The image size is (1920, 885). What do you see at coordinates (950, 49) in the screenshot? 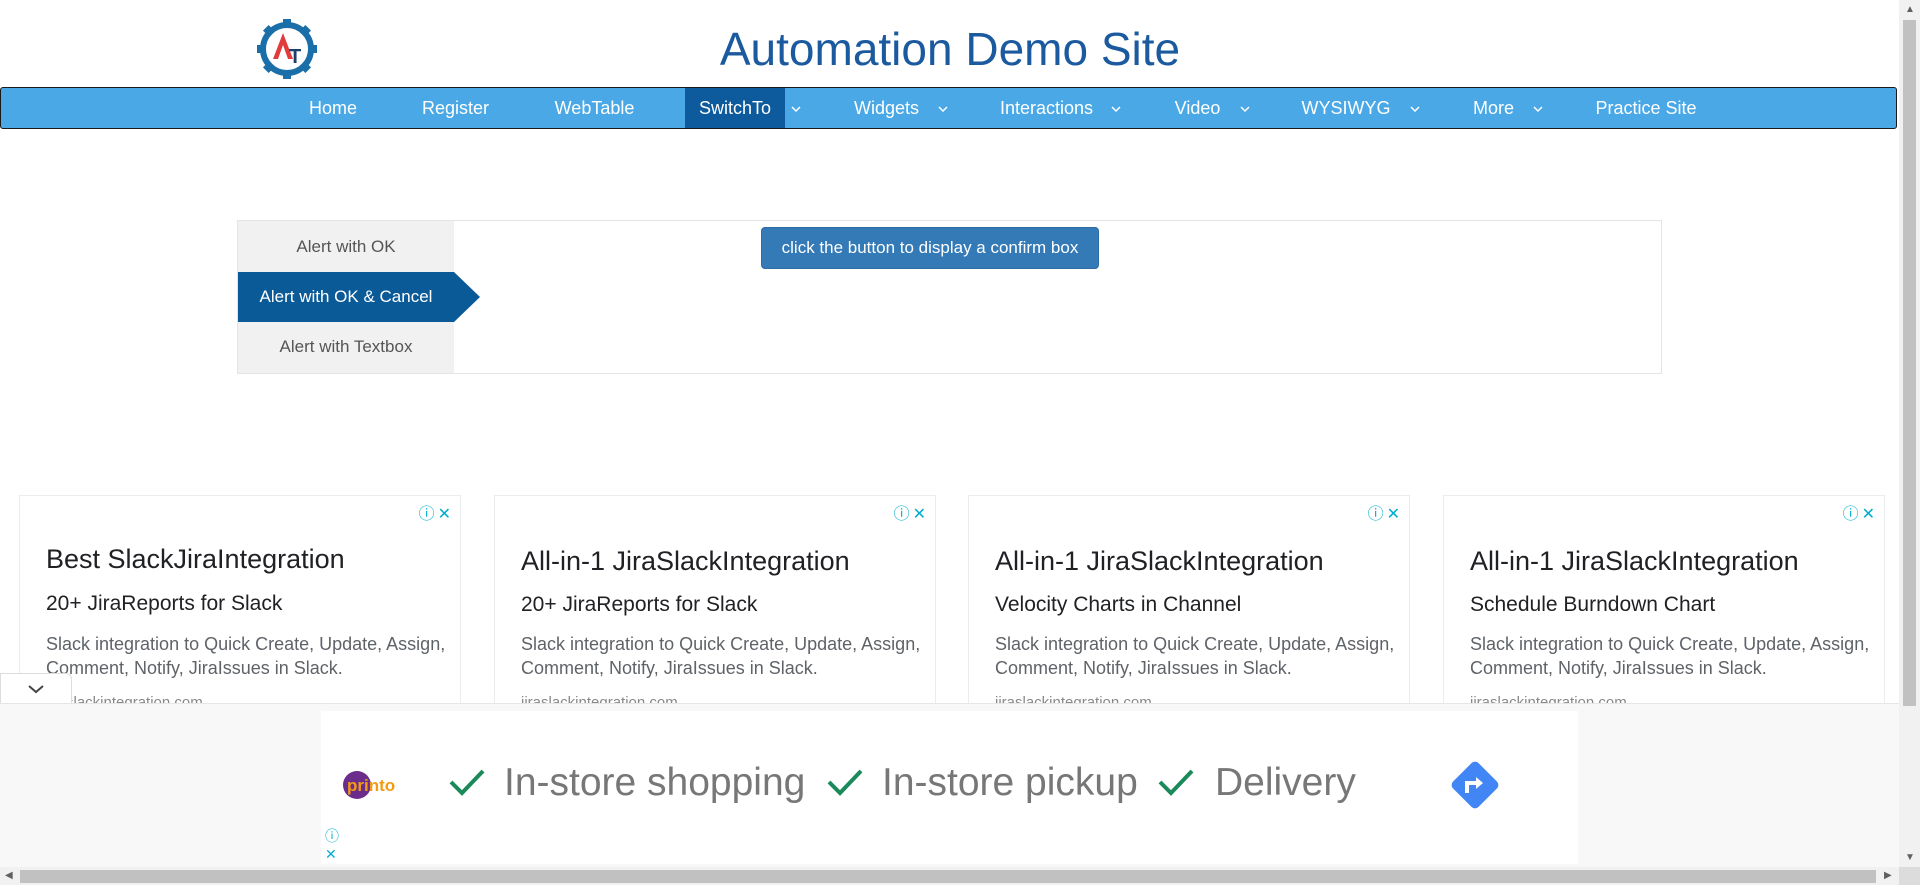
I see `site-title: Automation Demo Site` at bounding box center [950, 49].